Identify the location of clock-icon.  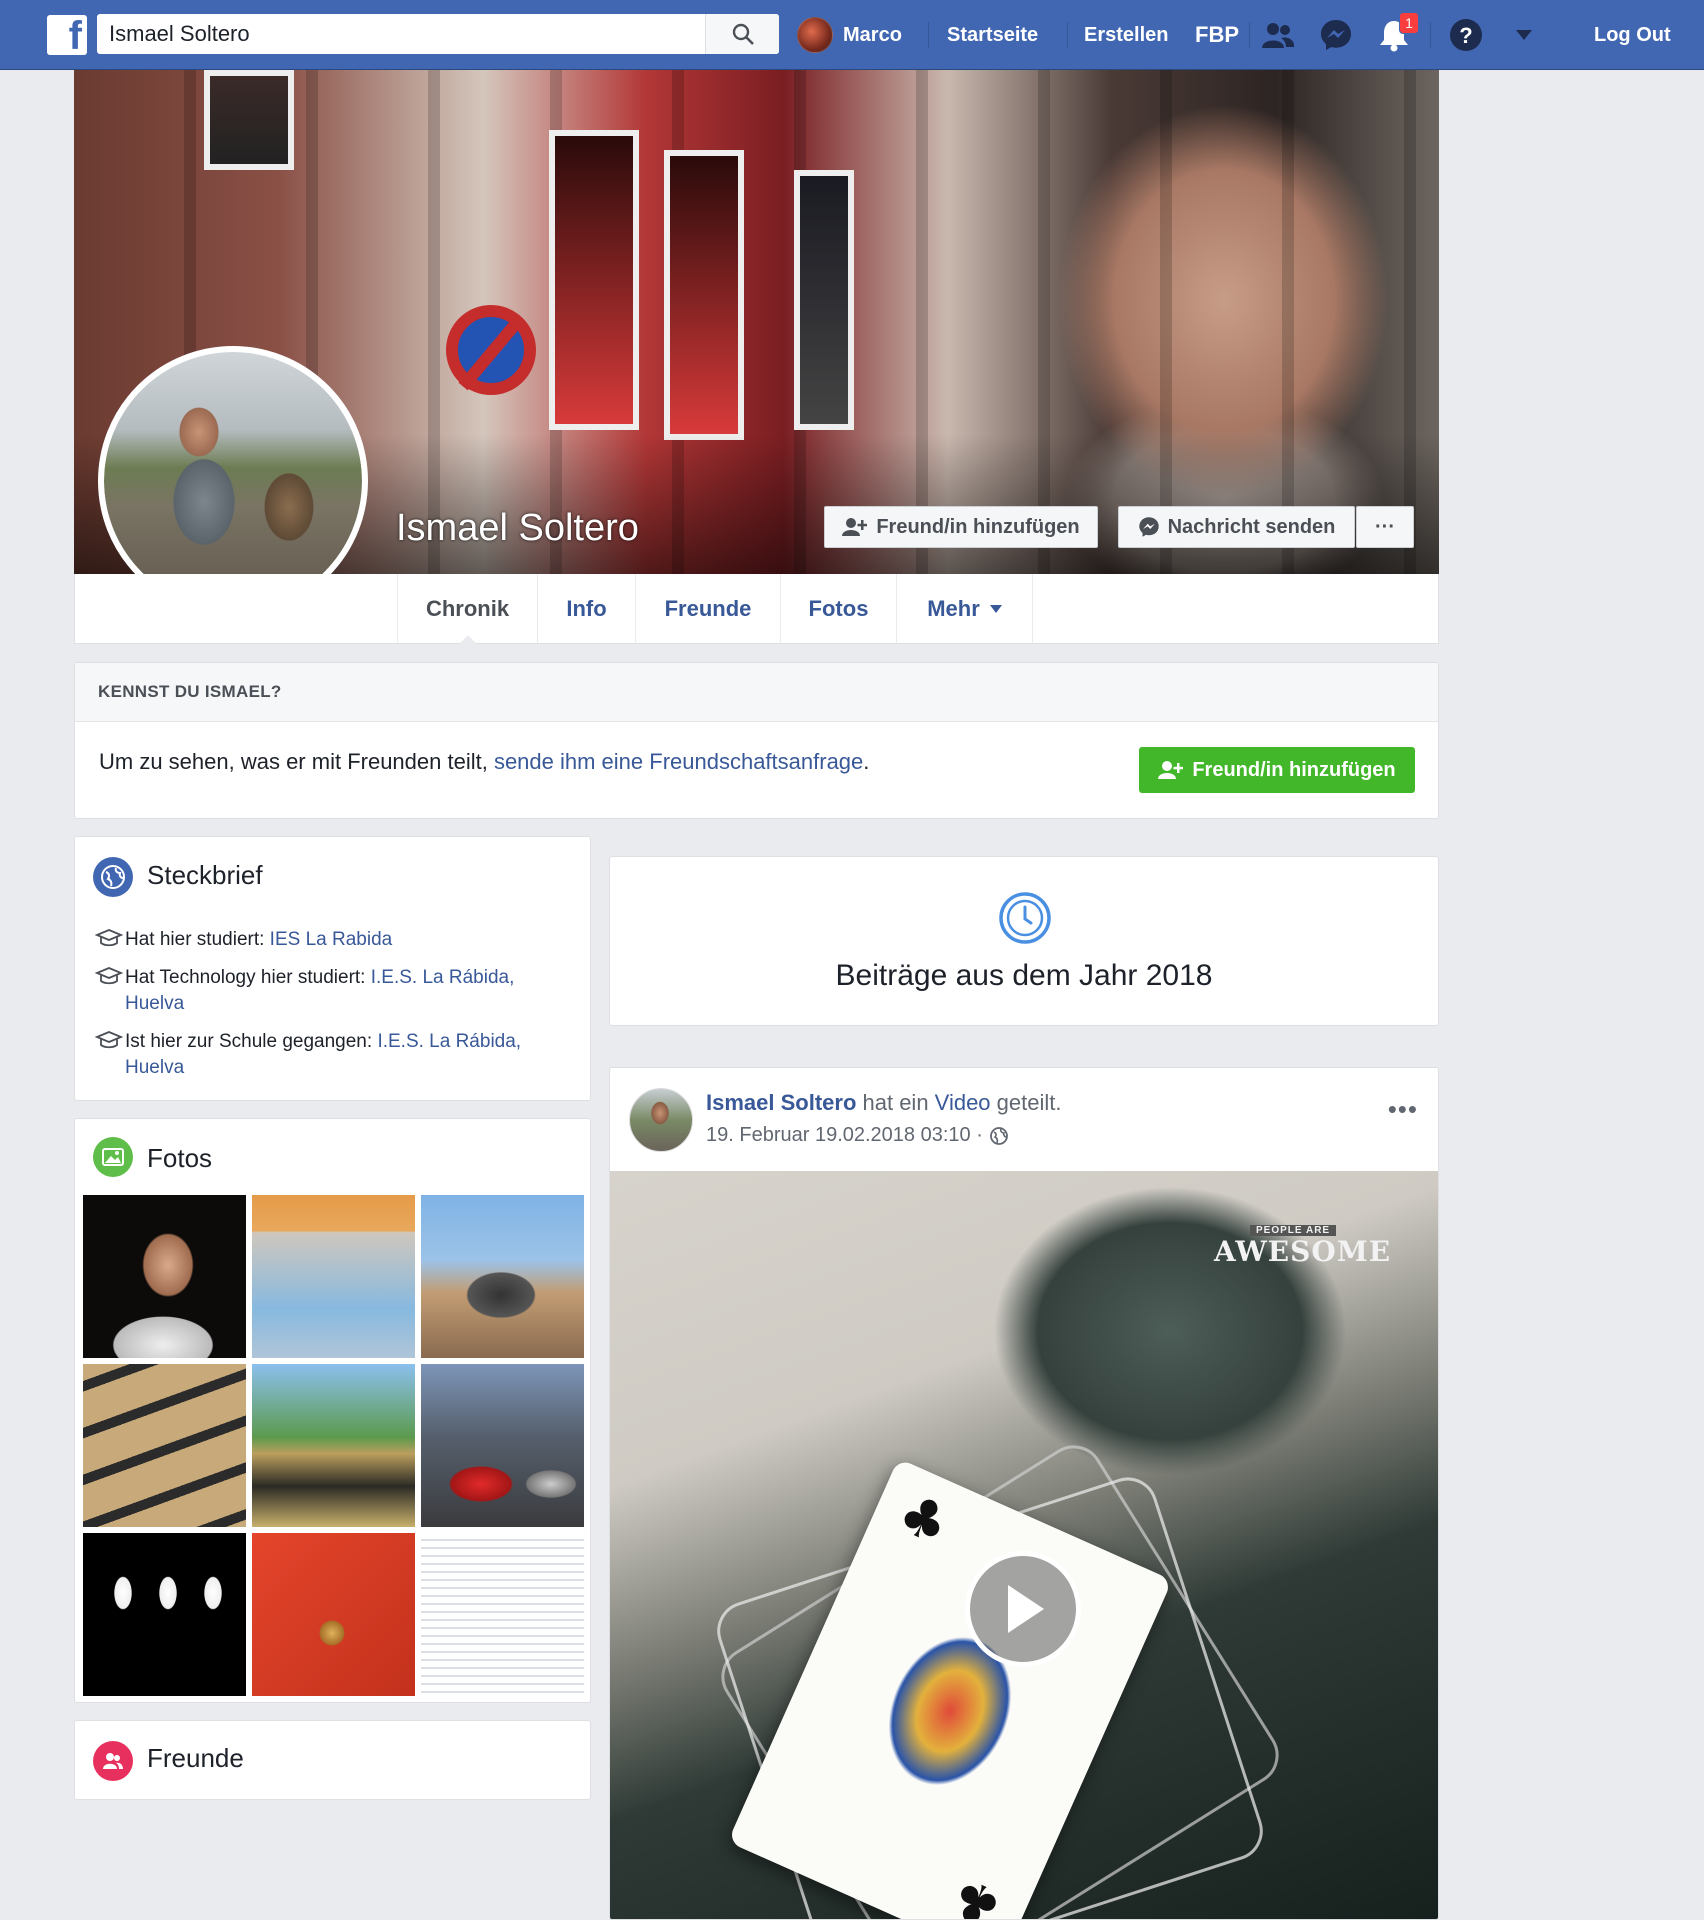
(1025, 918).